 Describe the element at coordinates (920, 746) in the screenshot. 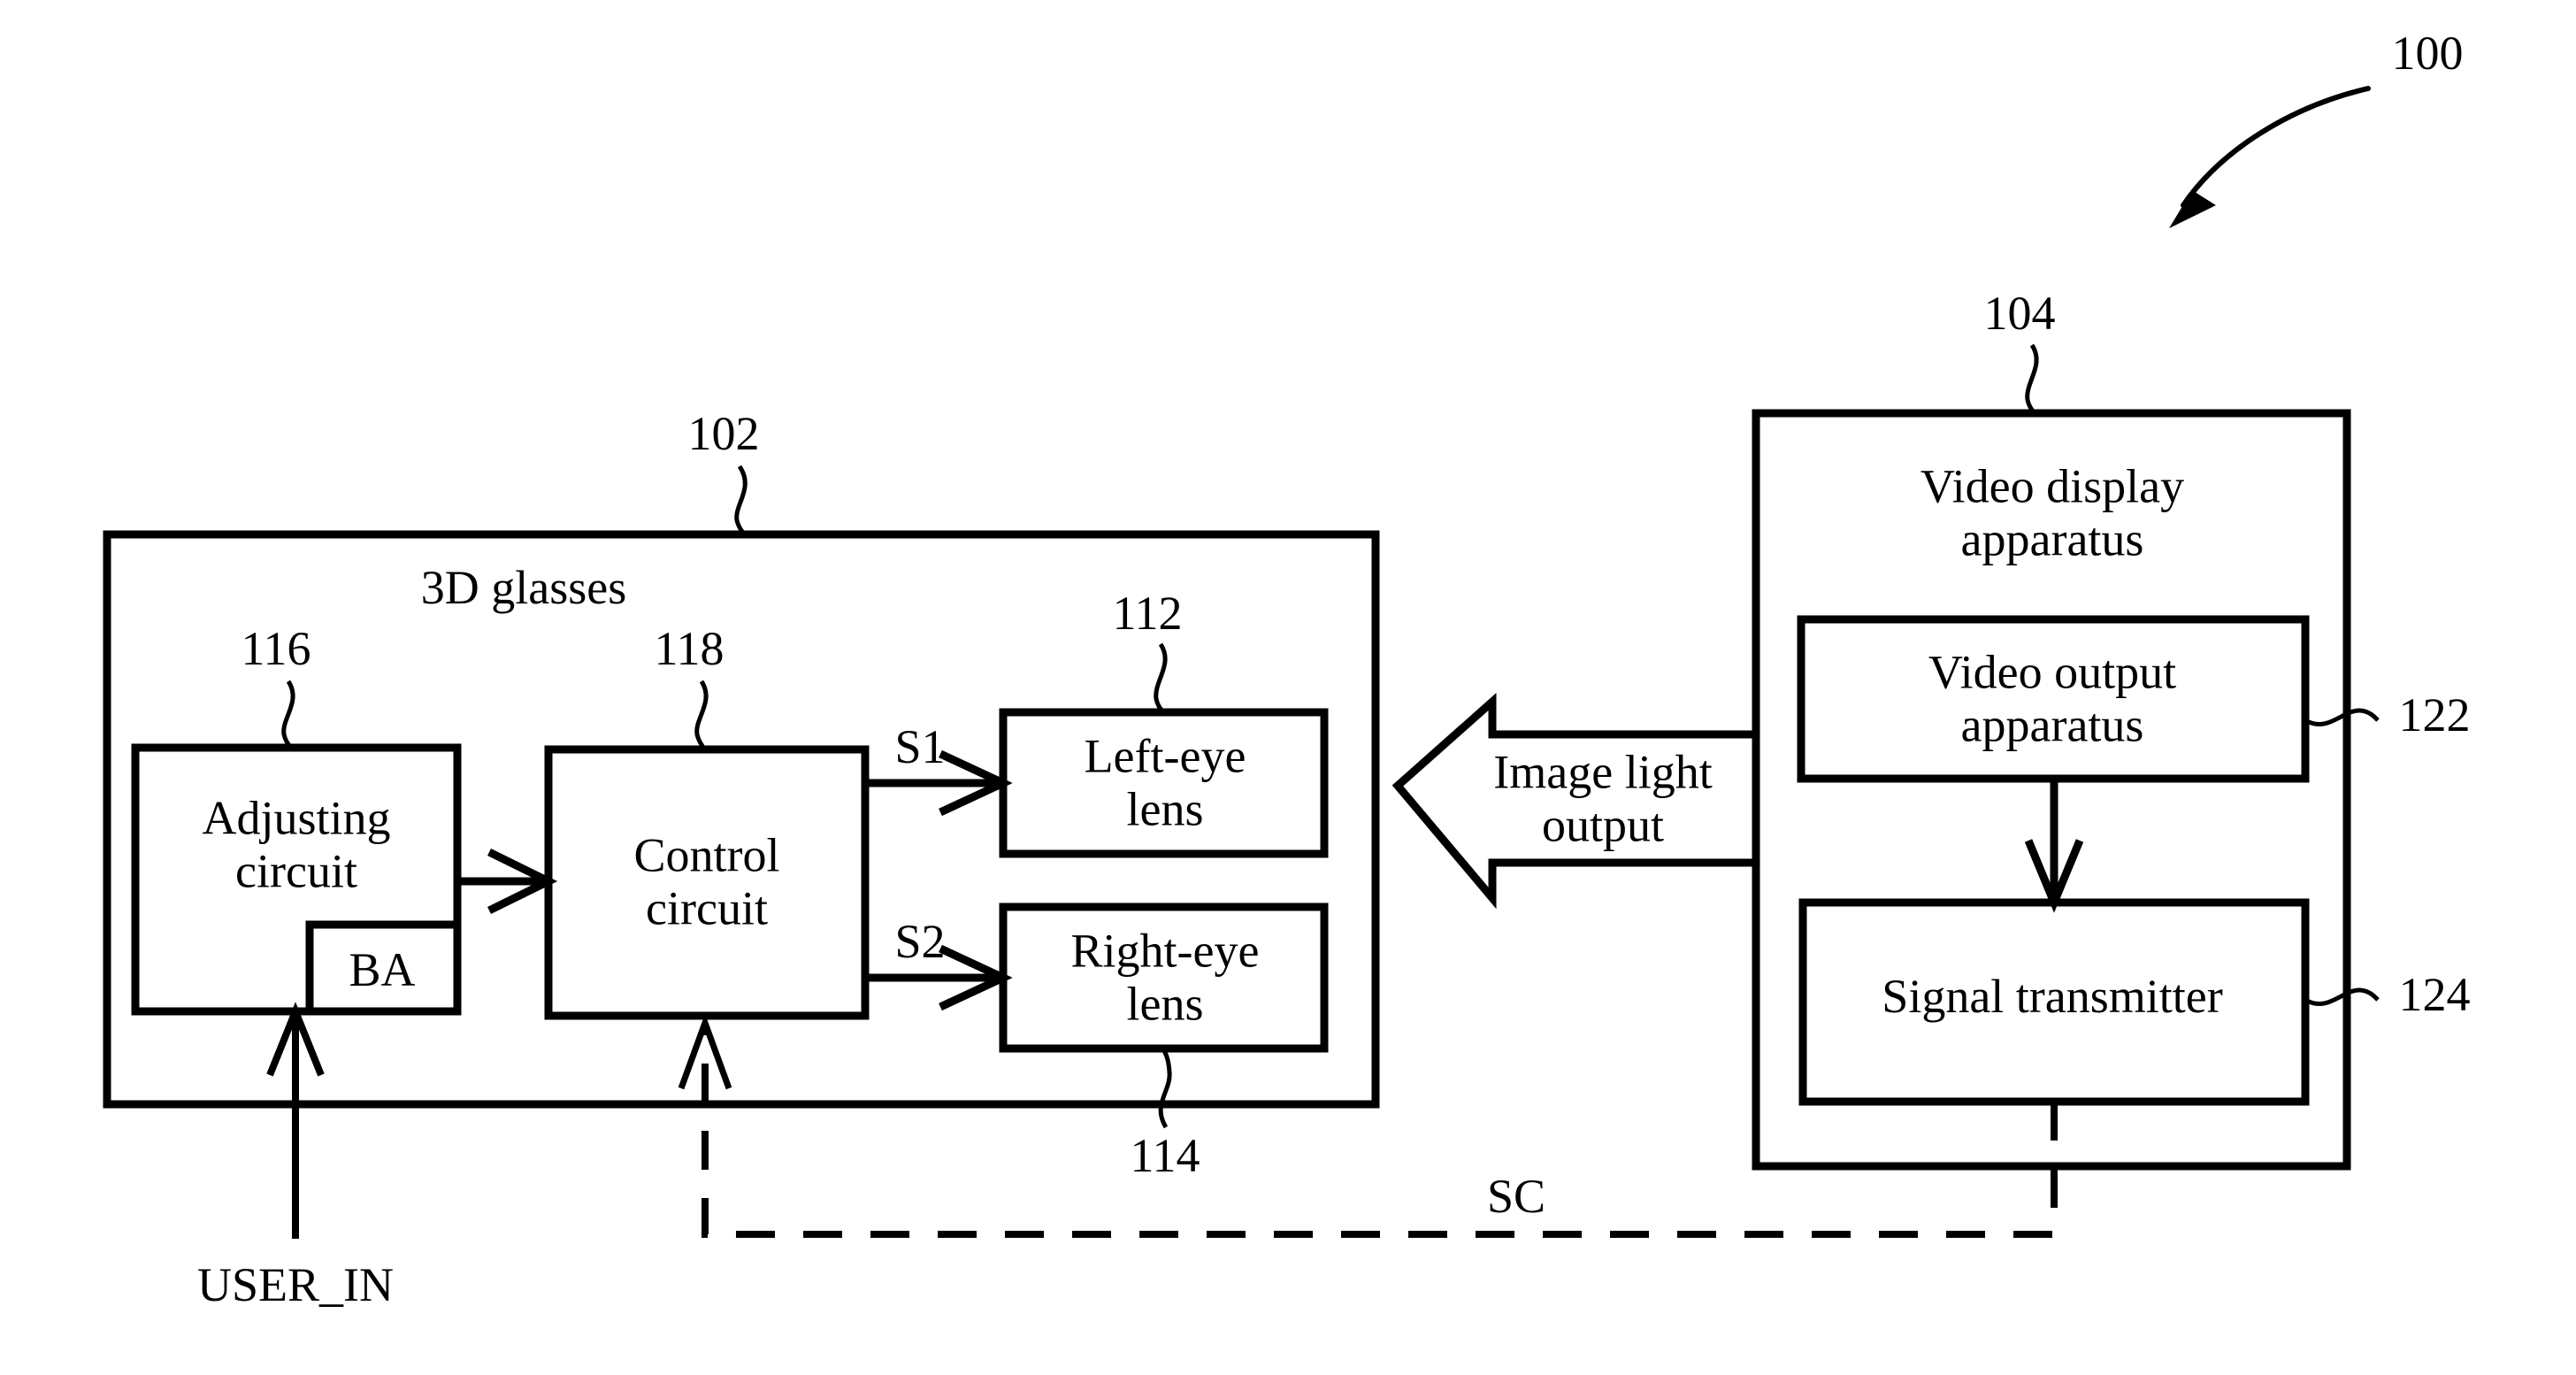

I see `signal-label-s1: S1` at that location.